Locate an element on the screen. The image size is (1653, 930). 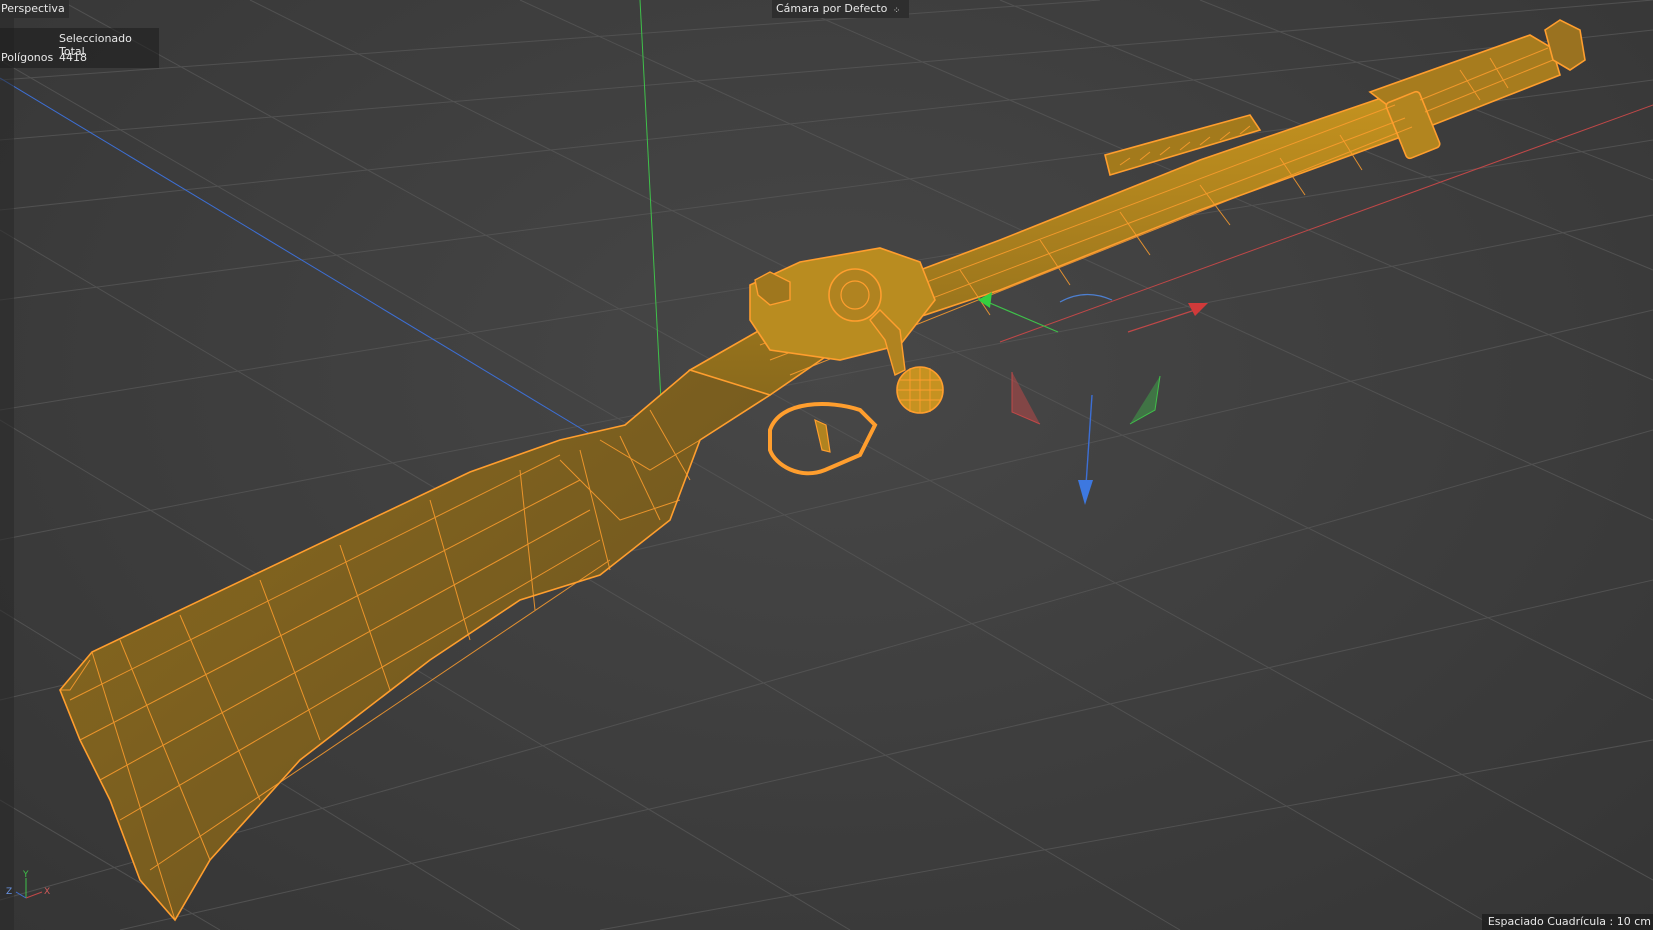
viewport-view-label: Perspectiva is located at coordinates (34, 9).